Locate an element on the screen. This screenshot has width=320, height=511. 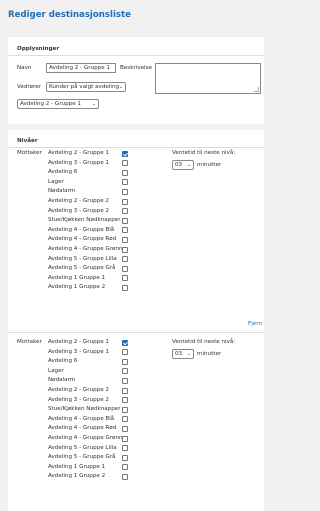
concerns-select-value: Kunder på valgt avdeling is located at coordinates (84, 87).